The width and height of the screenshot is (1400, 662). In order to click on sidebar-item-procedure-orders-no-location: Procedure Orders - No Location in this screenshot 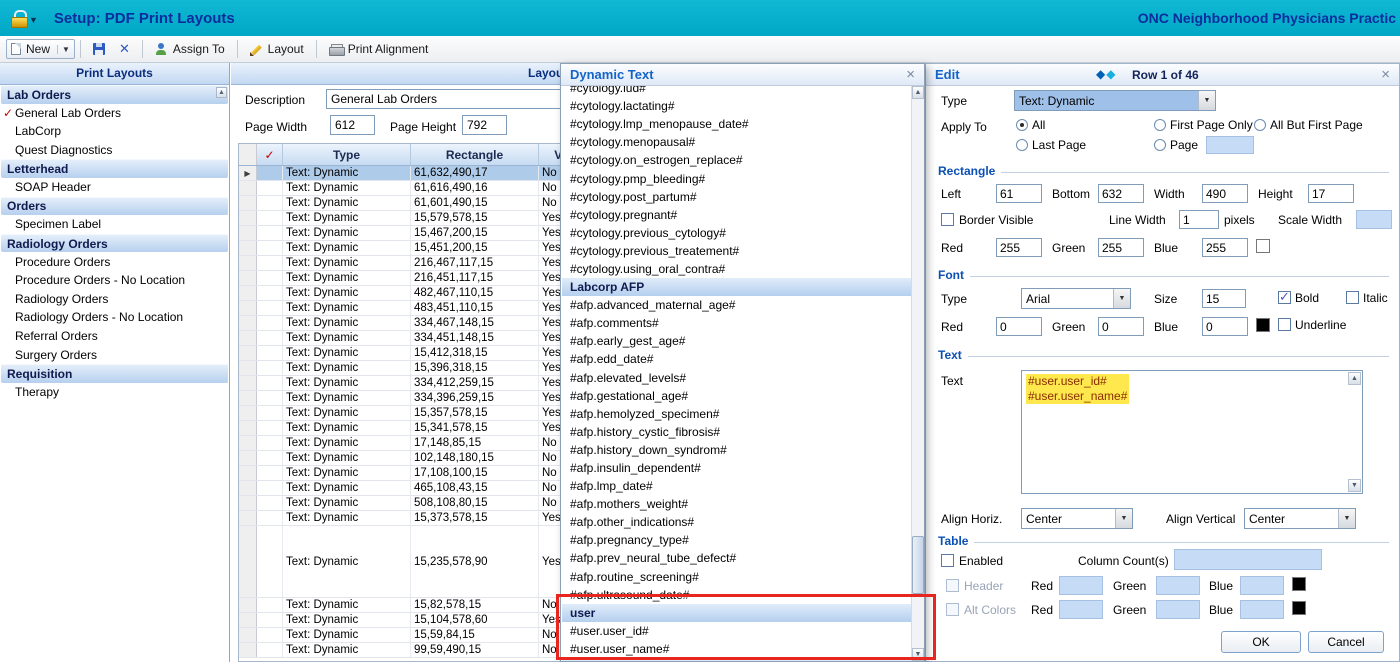, I will do `click(114, 280)`.